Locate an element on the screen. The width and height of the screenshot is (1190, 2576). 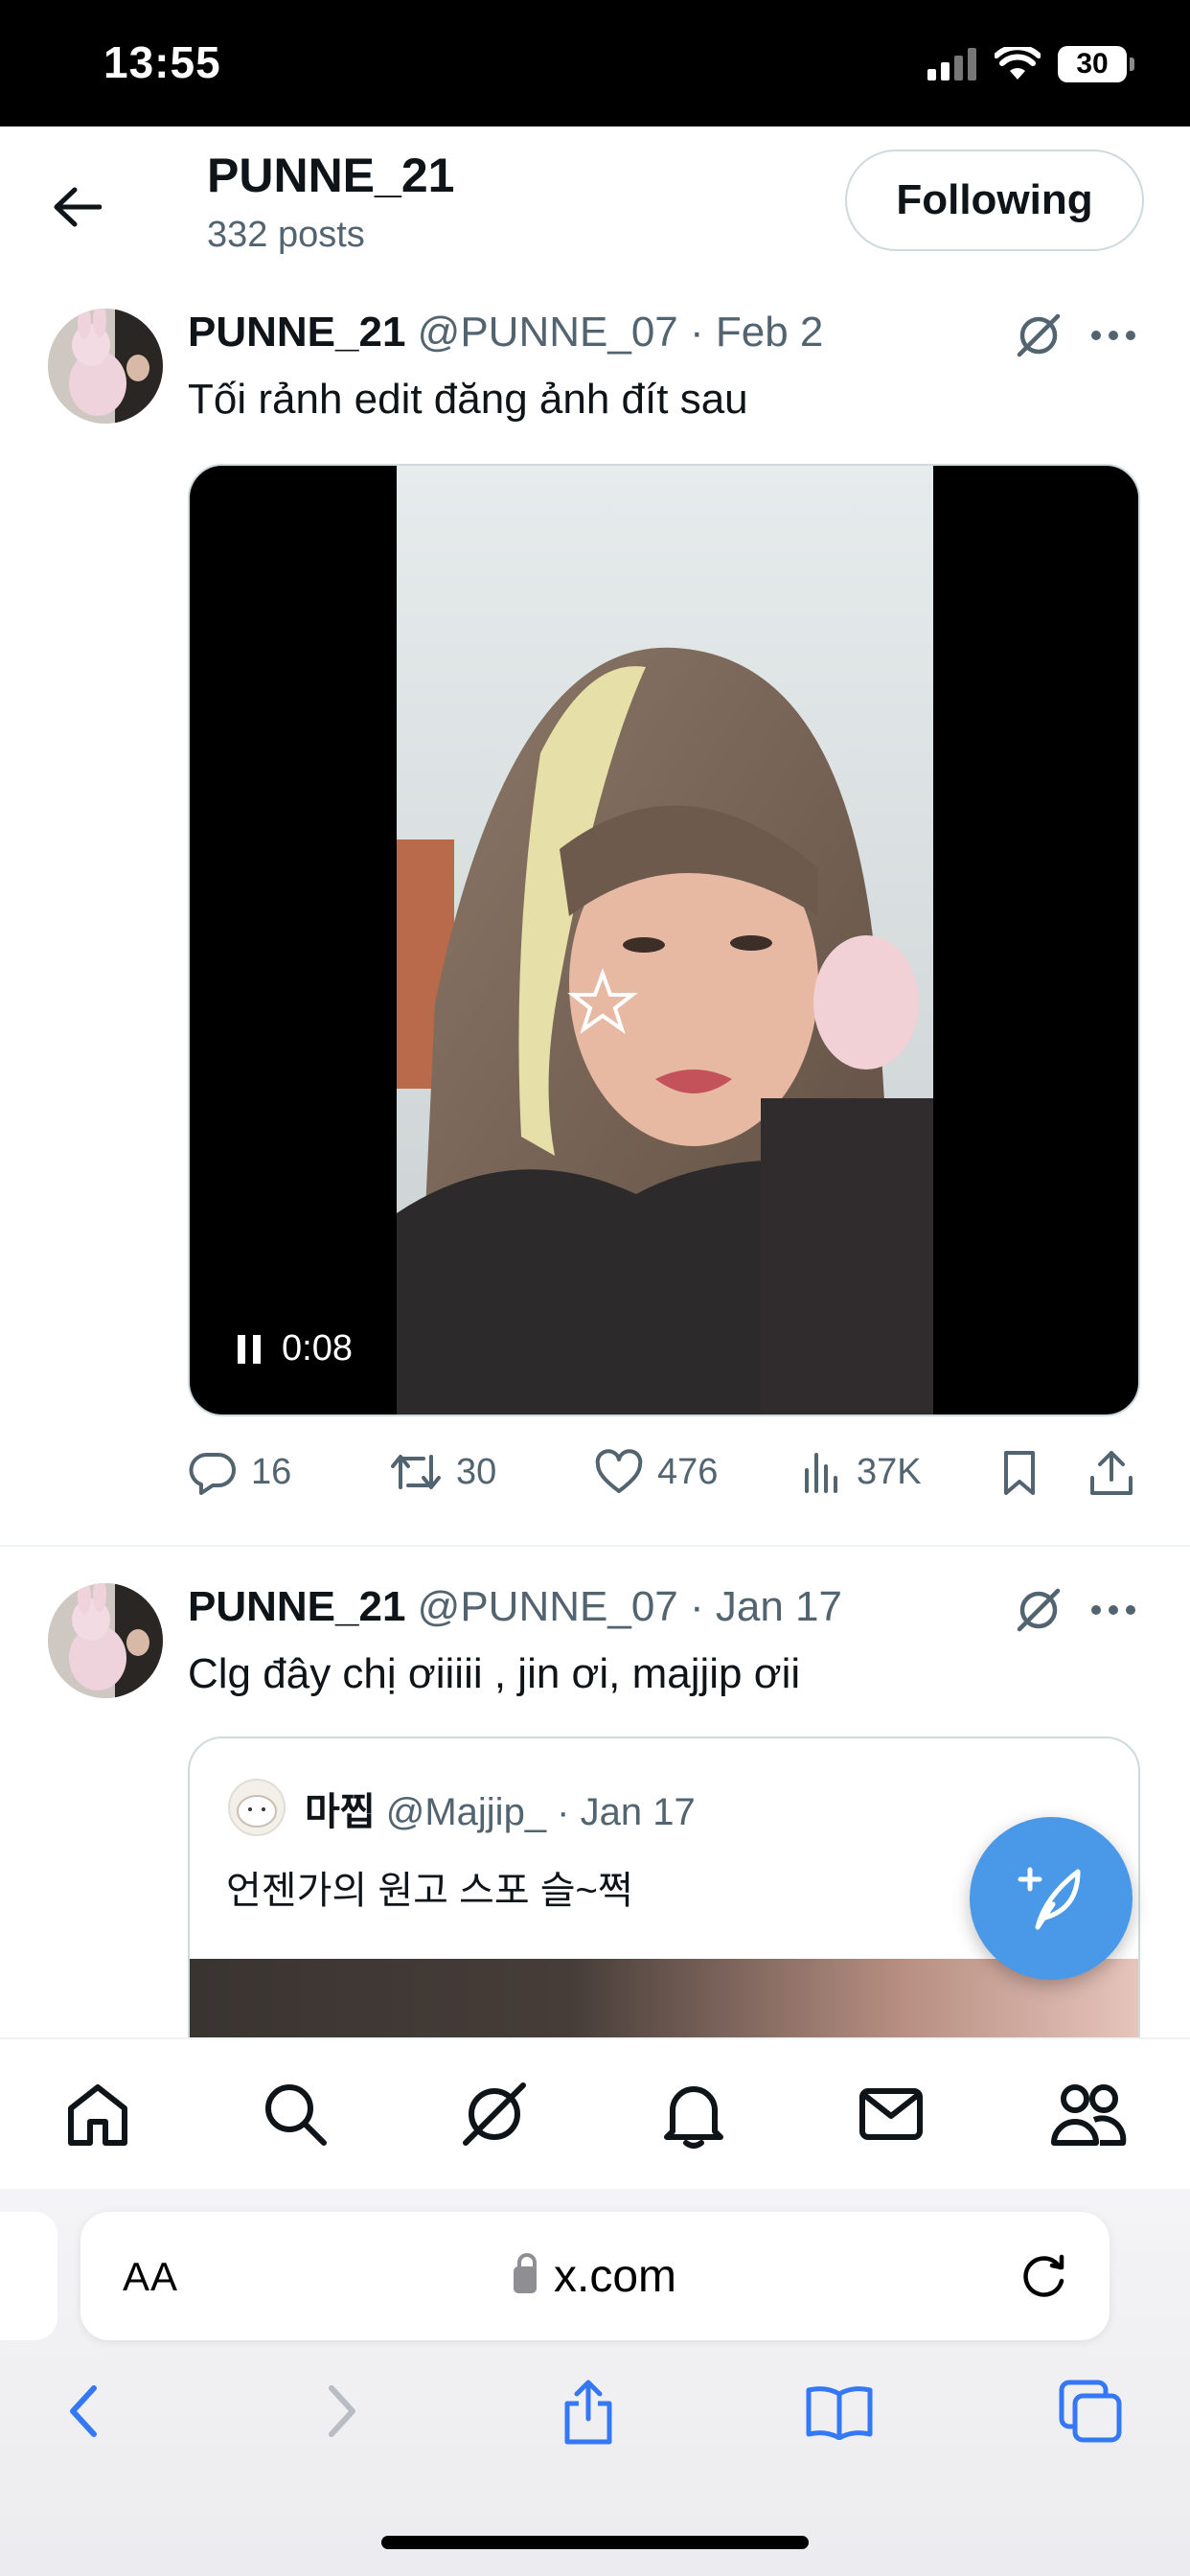
tweet-header: PUNNE_21 @PUNNE_07 · Feb 2 is located at coordinates (506, 332).